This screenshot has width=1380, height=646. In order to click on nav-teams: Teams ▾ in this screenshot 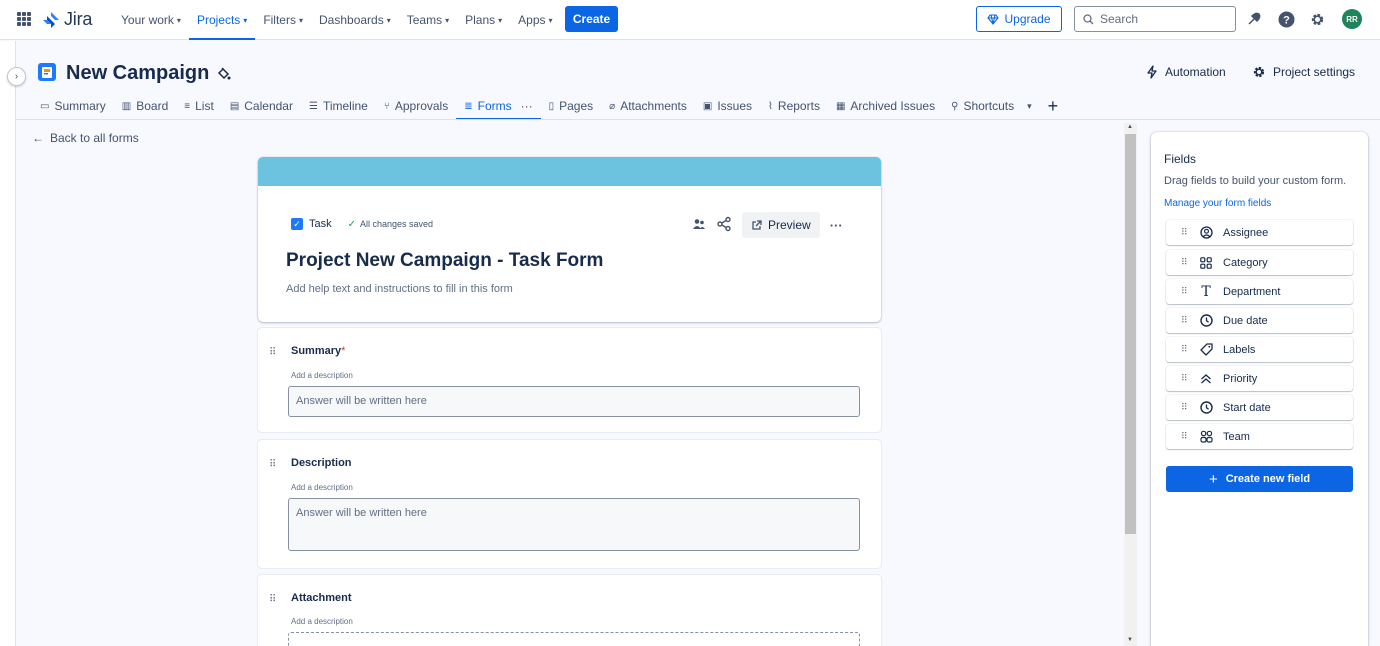, I will do `click(428, 20)`.